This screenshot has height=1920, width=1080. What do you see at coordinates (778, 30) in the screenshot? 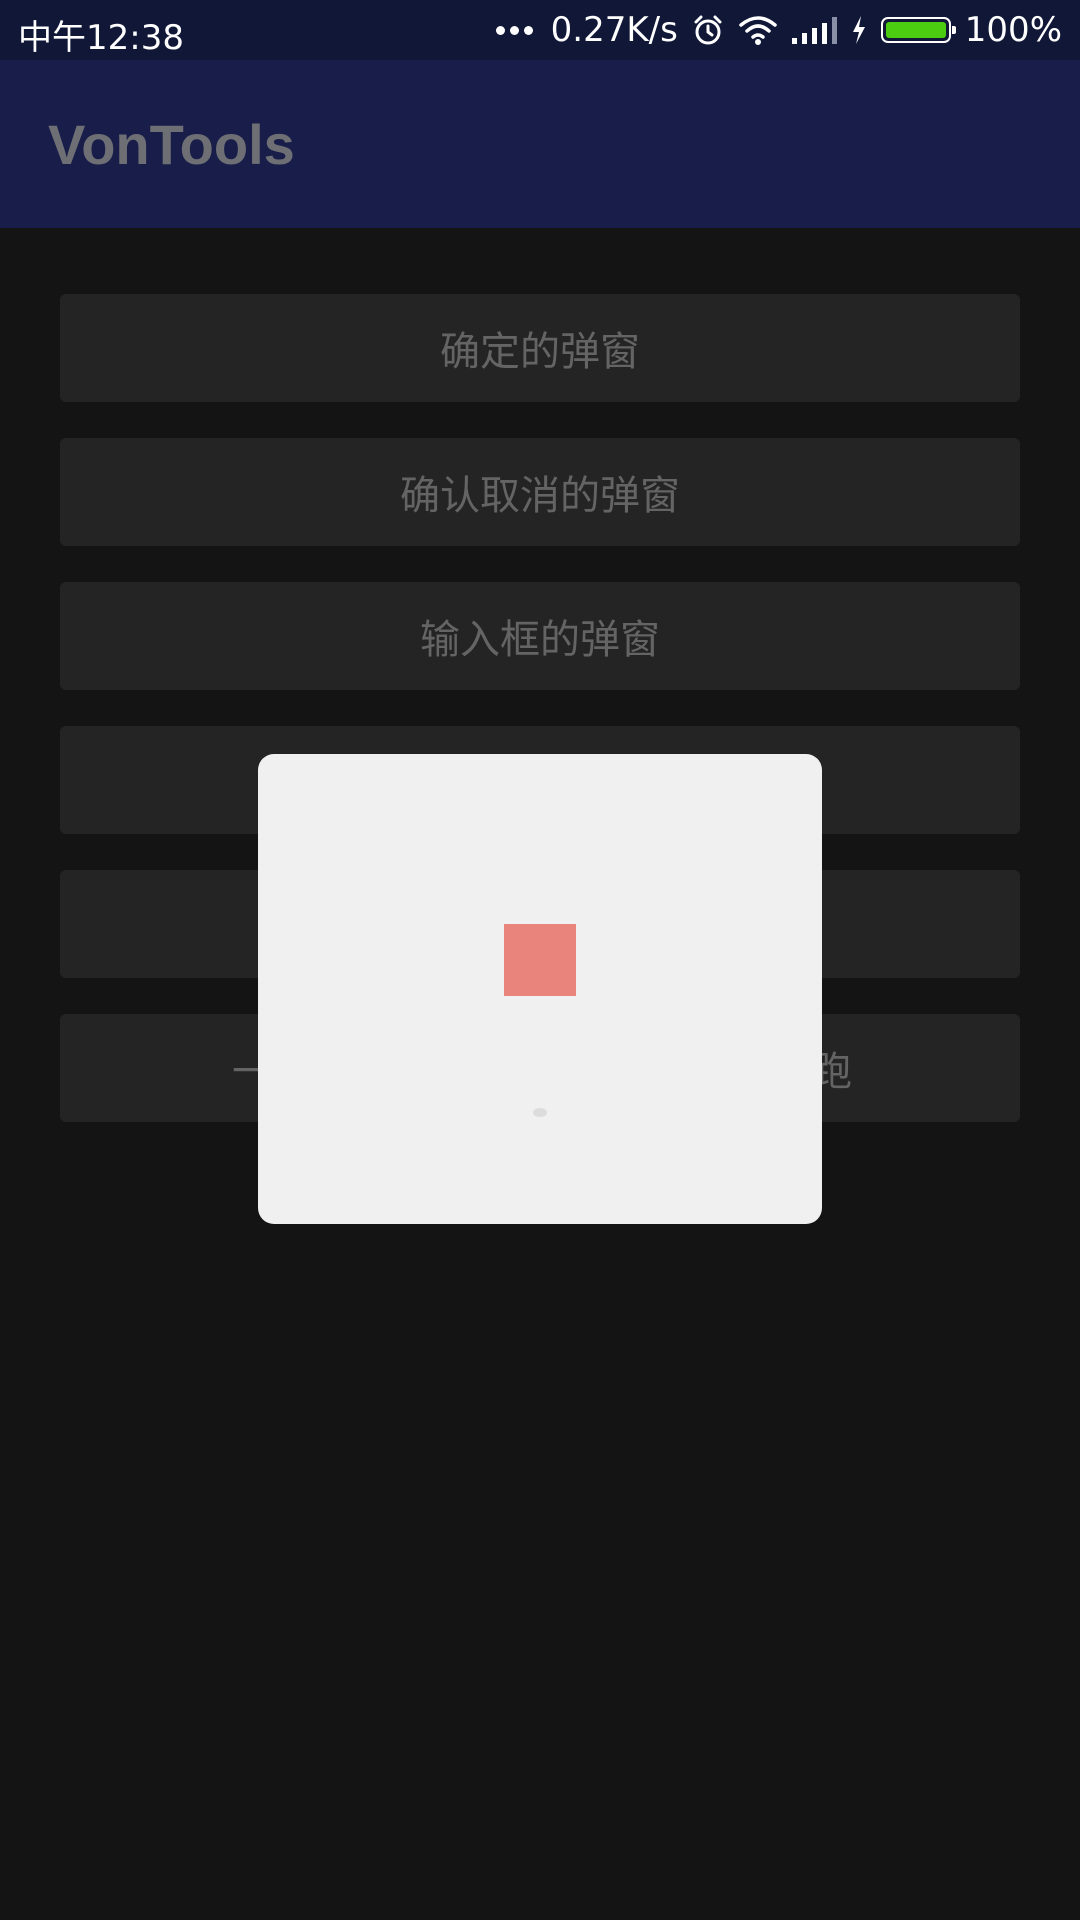
I see `status-icons: 0.27K/s 100%` at bounding box center [778, 30].